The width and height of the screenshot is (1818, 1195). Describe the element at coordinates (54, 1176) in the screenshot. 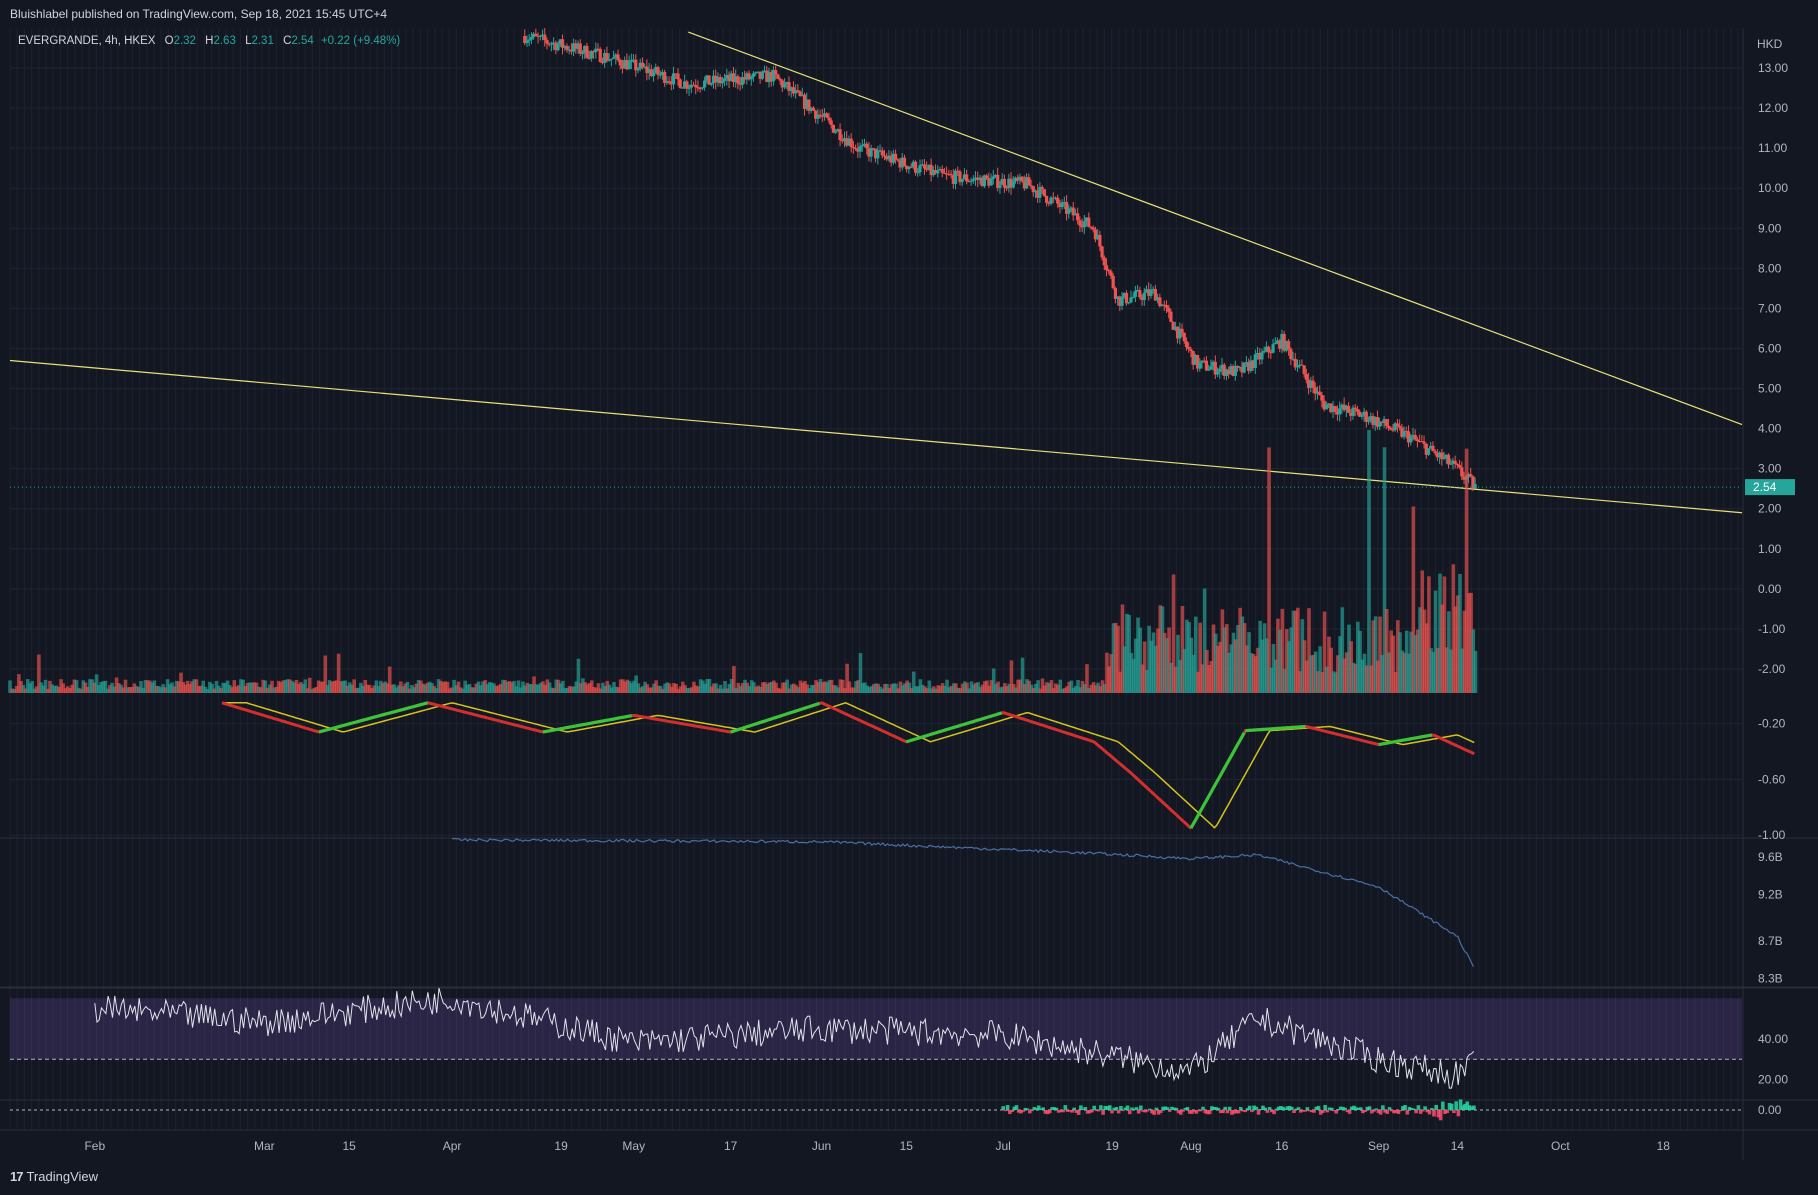

I see `tradingview-logo: 17 TradingView` at that location.